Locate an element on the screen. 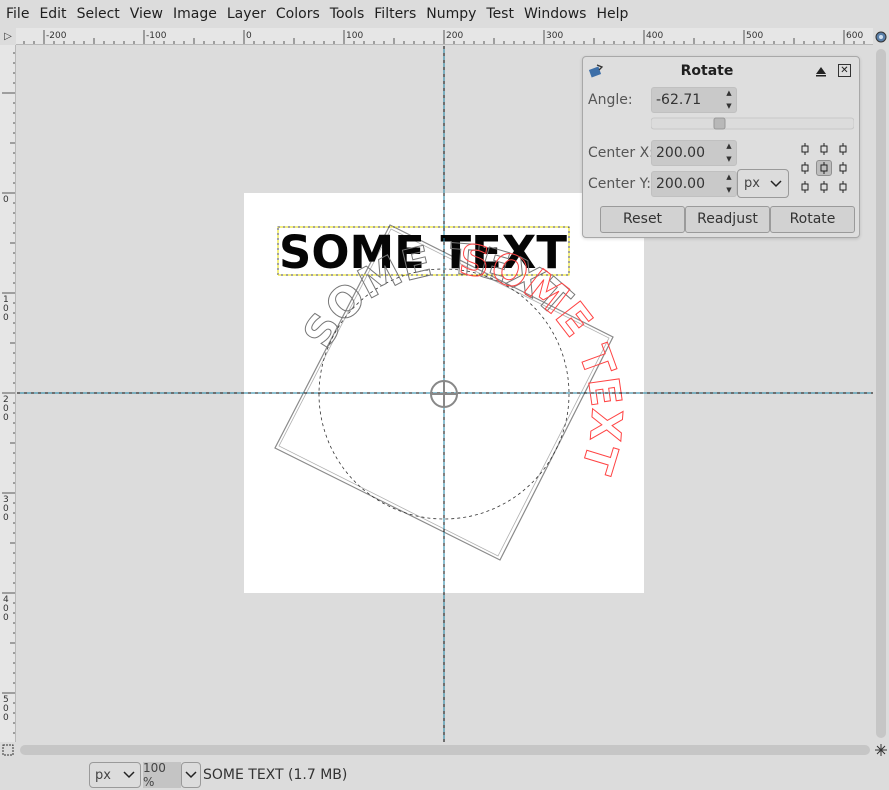 Image resolution: width=889 pixels, height=790 pixels. hruler-label: 400 is located at coordinates (654, 36).